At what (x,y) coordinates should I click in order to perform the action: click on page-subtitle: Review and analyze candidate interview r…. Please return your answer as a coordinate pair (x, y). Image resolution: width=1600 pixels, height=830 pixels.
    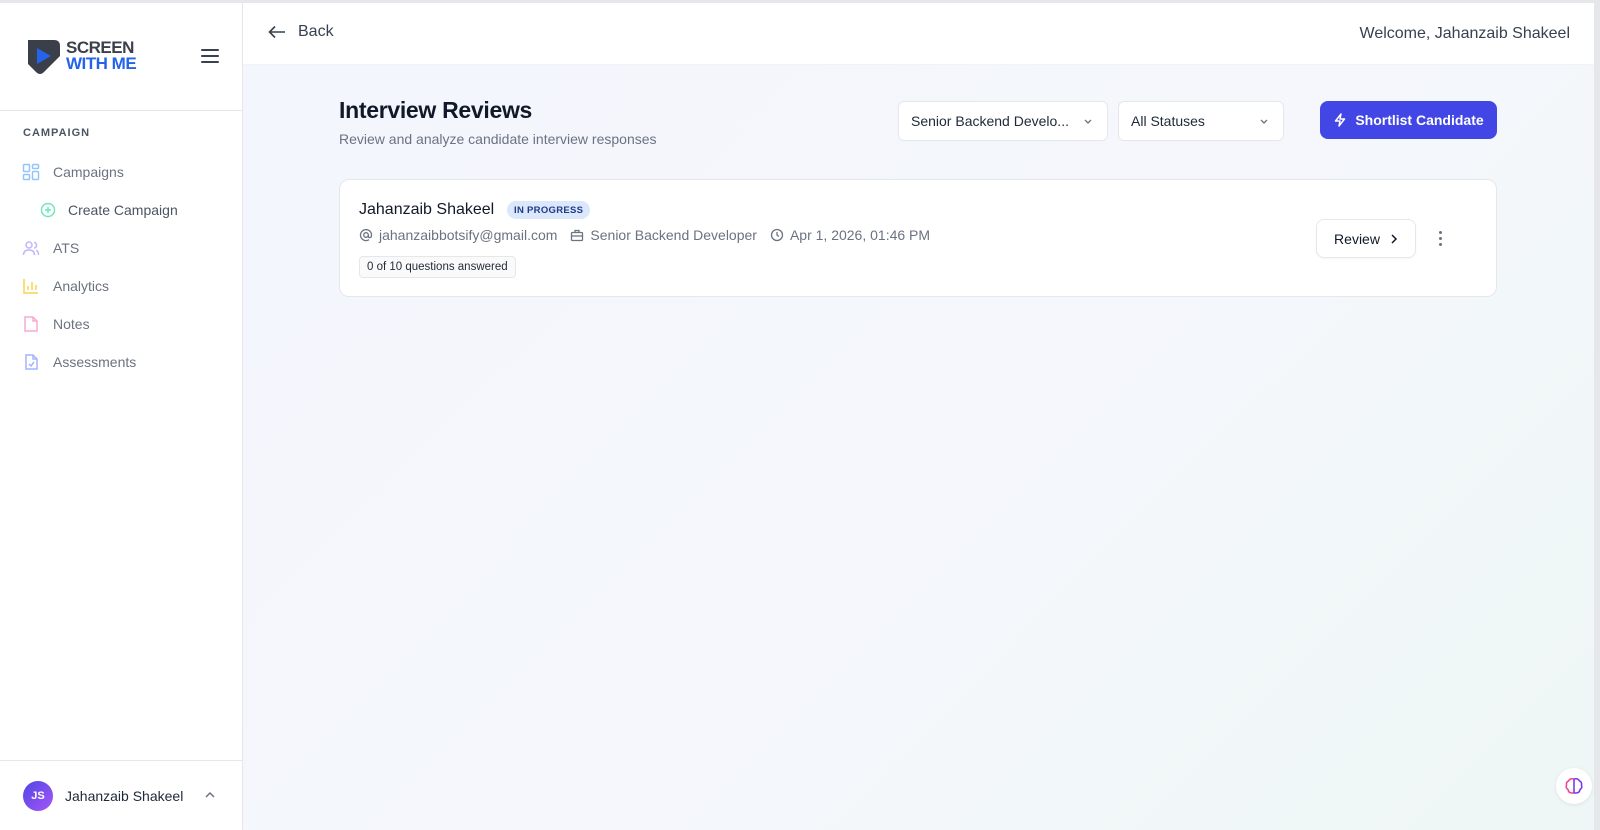
    Looking at the image, I should click on (498, 139).